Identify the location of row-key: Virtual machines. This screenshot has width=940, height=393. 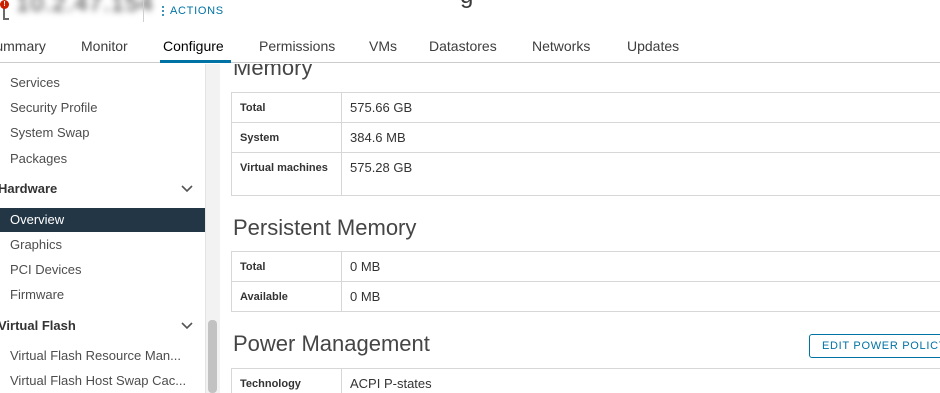
(287, 174).